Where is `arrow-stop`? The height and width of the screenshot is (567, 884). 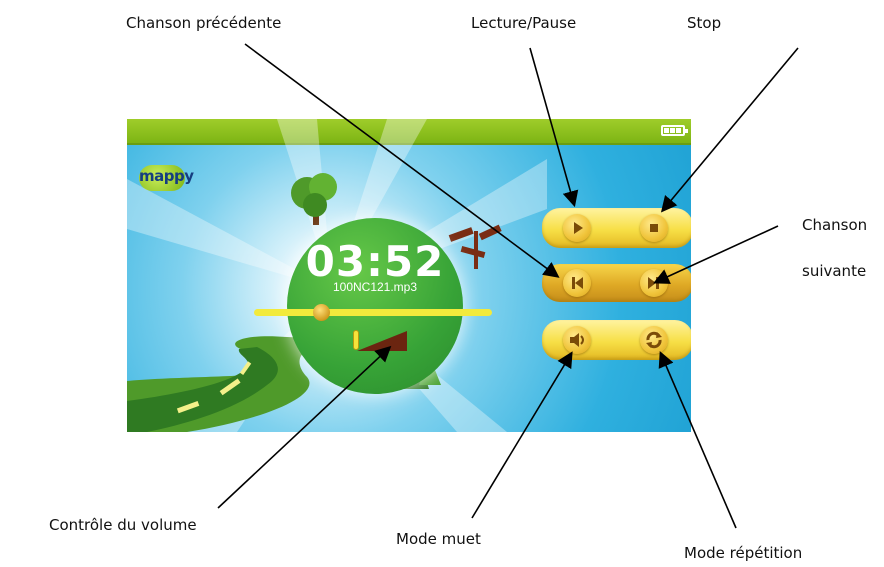
arrow-stop is located at coordinates (729, 130).